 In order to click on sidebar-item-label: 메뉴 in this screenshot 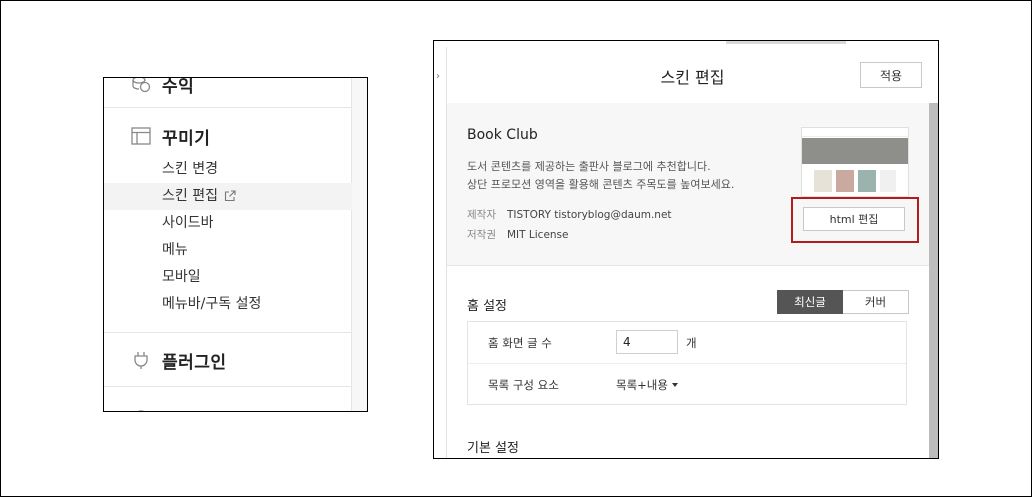, I will do `click(175, 250)`.